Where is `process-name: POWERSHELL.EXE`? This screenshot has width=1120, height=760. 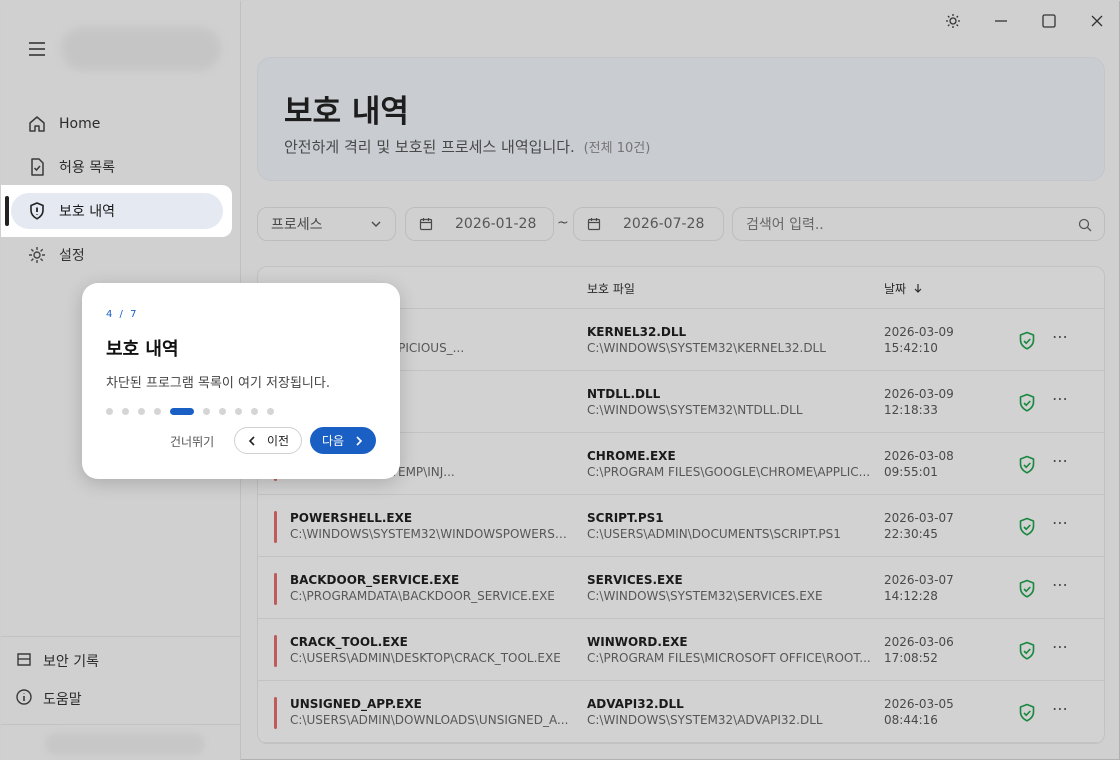
process-name: POWERSHELL.EXE is located at coordinates (351, 518).